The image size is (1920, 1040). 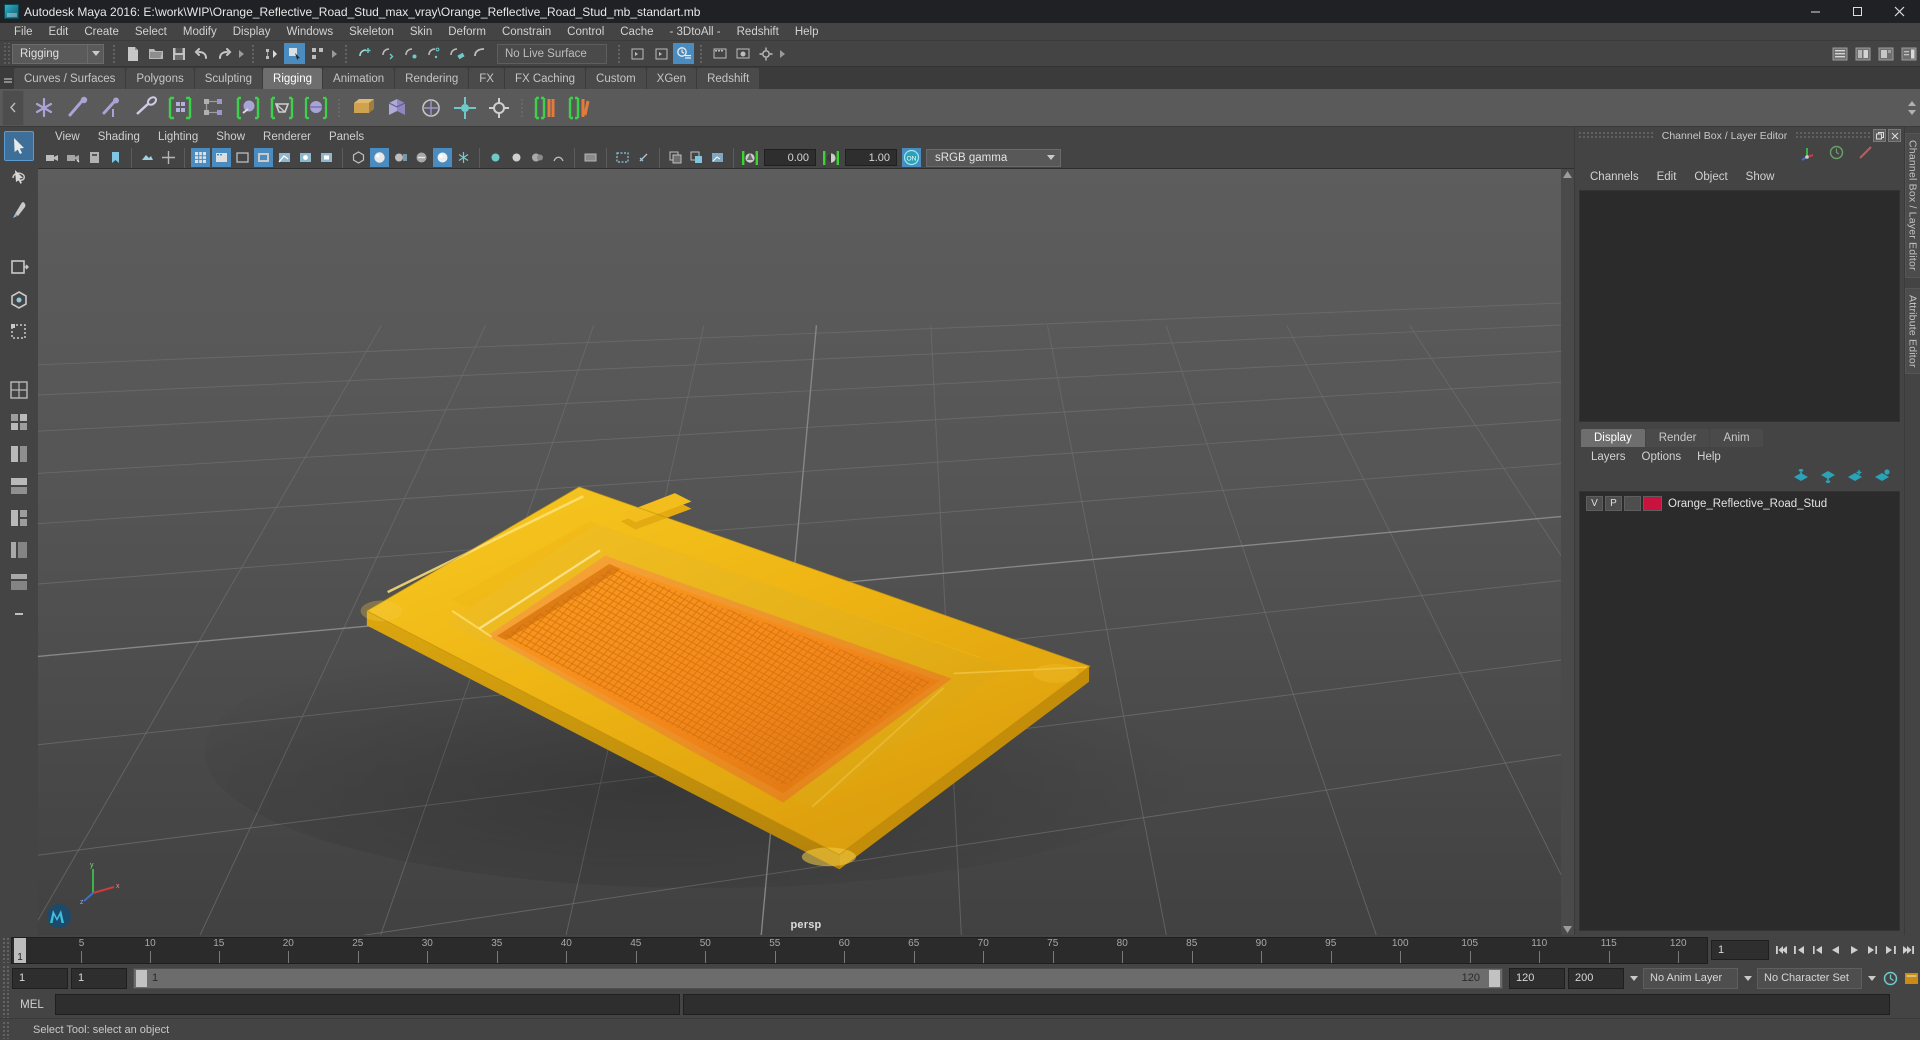 I want to click on lock-camera-icon, so click(x=73, y=157).